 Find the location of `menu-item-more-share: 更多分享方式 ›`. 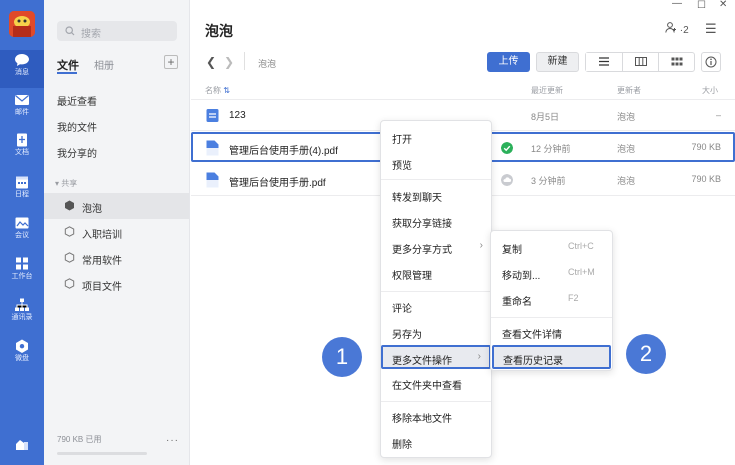

menu-item-more-share: 更多分享方式 › is located at coordinates (436, 247).